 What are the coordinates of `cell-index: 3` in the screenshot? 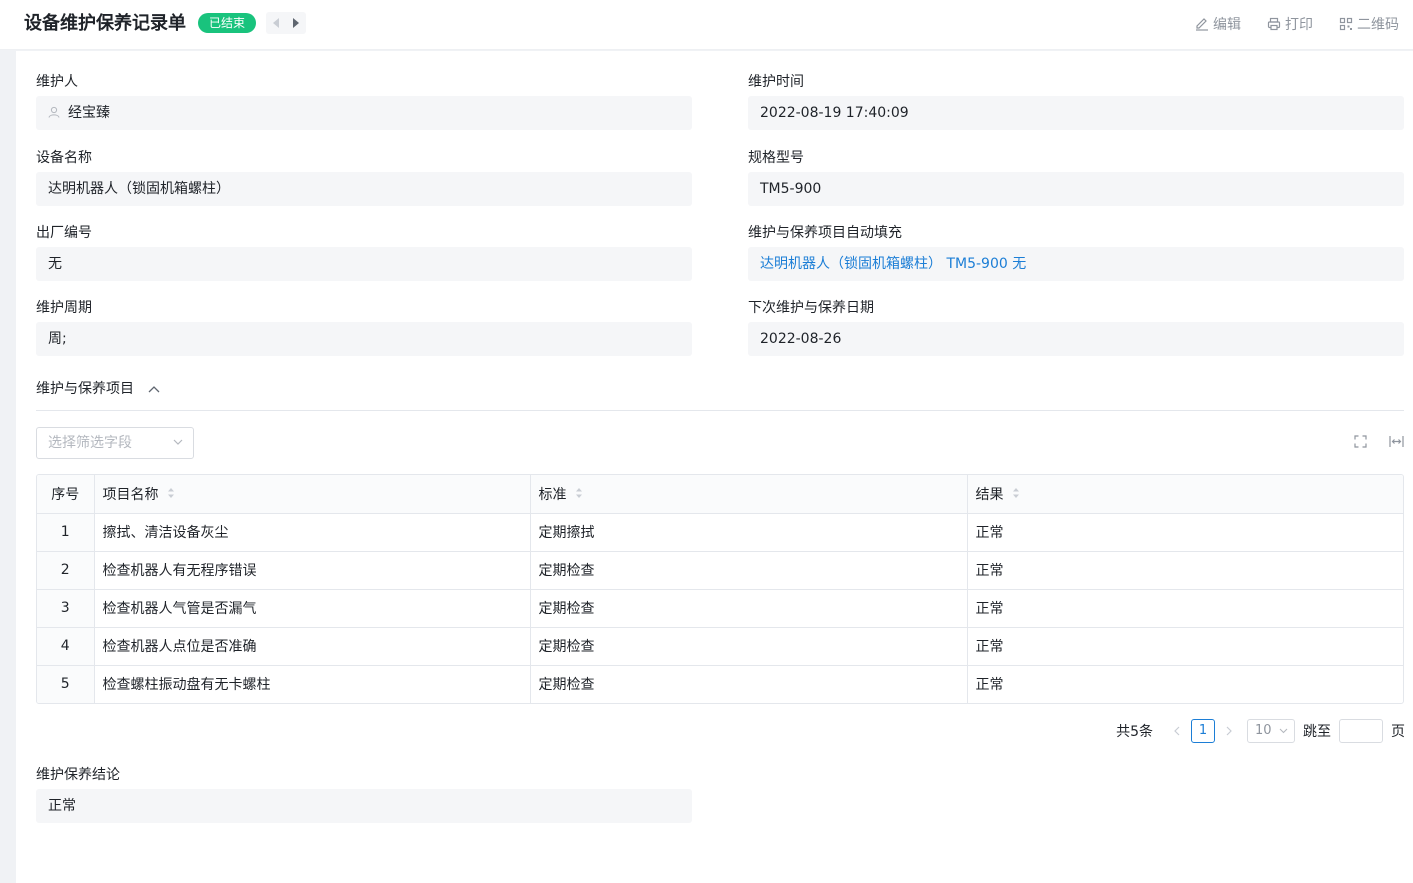 It's located at (66, 608).